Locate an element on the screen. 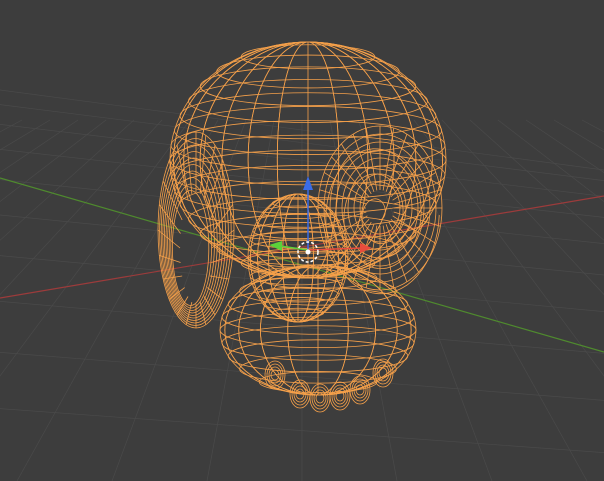 This screenshot has width=604, height=481. z-arrow-icon is located at coordinates (308, 183).